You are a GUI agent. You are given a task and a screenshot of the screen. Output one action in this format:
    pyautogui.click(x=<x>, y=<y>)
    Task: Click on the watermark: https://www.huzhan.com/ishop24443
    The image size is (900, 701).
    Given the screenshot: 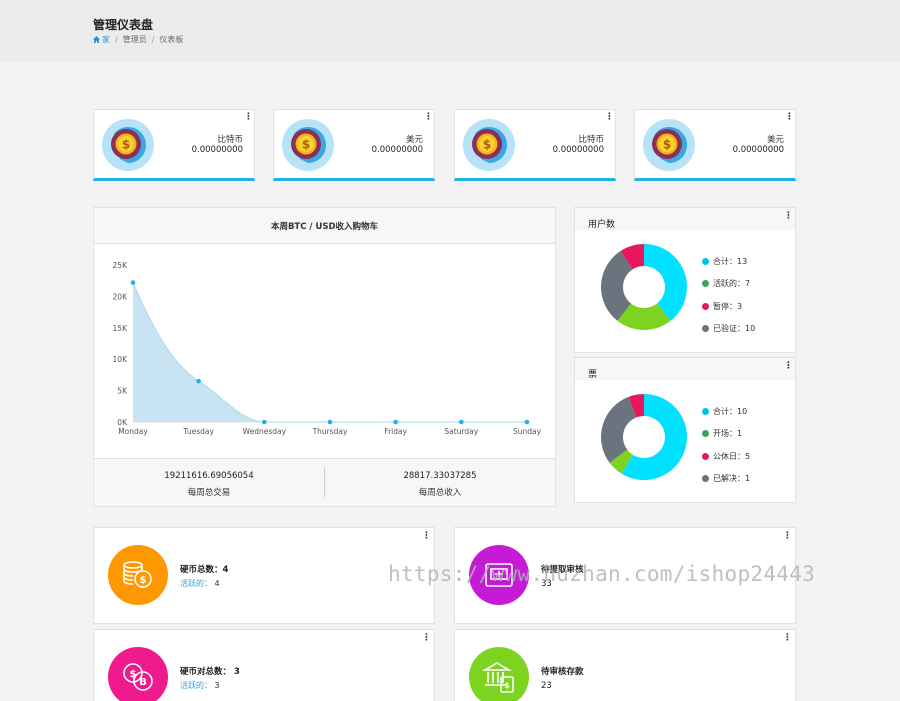 What is the action you would take?
    pyautogui.click(x=602, y=574)
    